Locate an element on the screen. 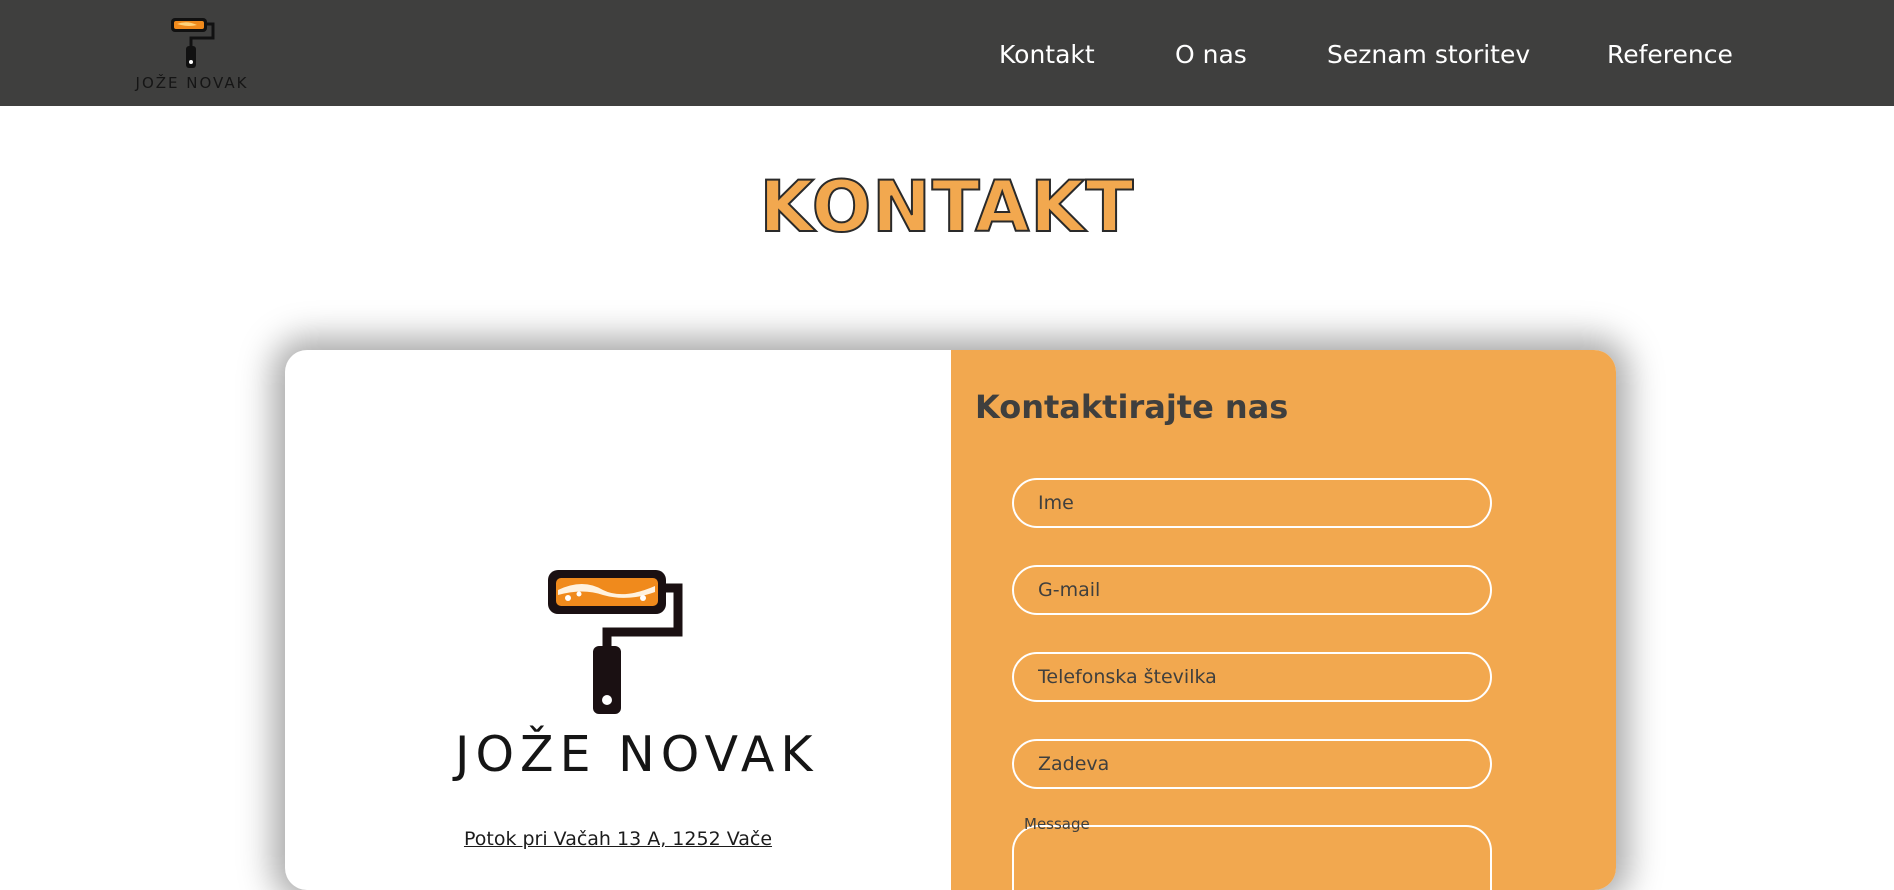  company-name: JOŽE NOVAK is located at coordinates (637, 754).